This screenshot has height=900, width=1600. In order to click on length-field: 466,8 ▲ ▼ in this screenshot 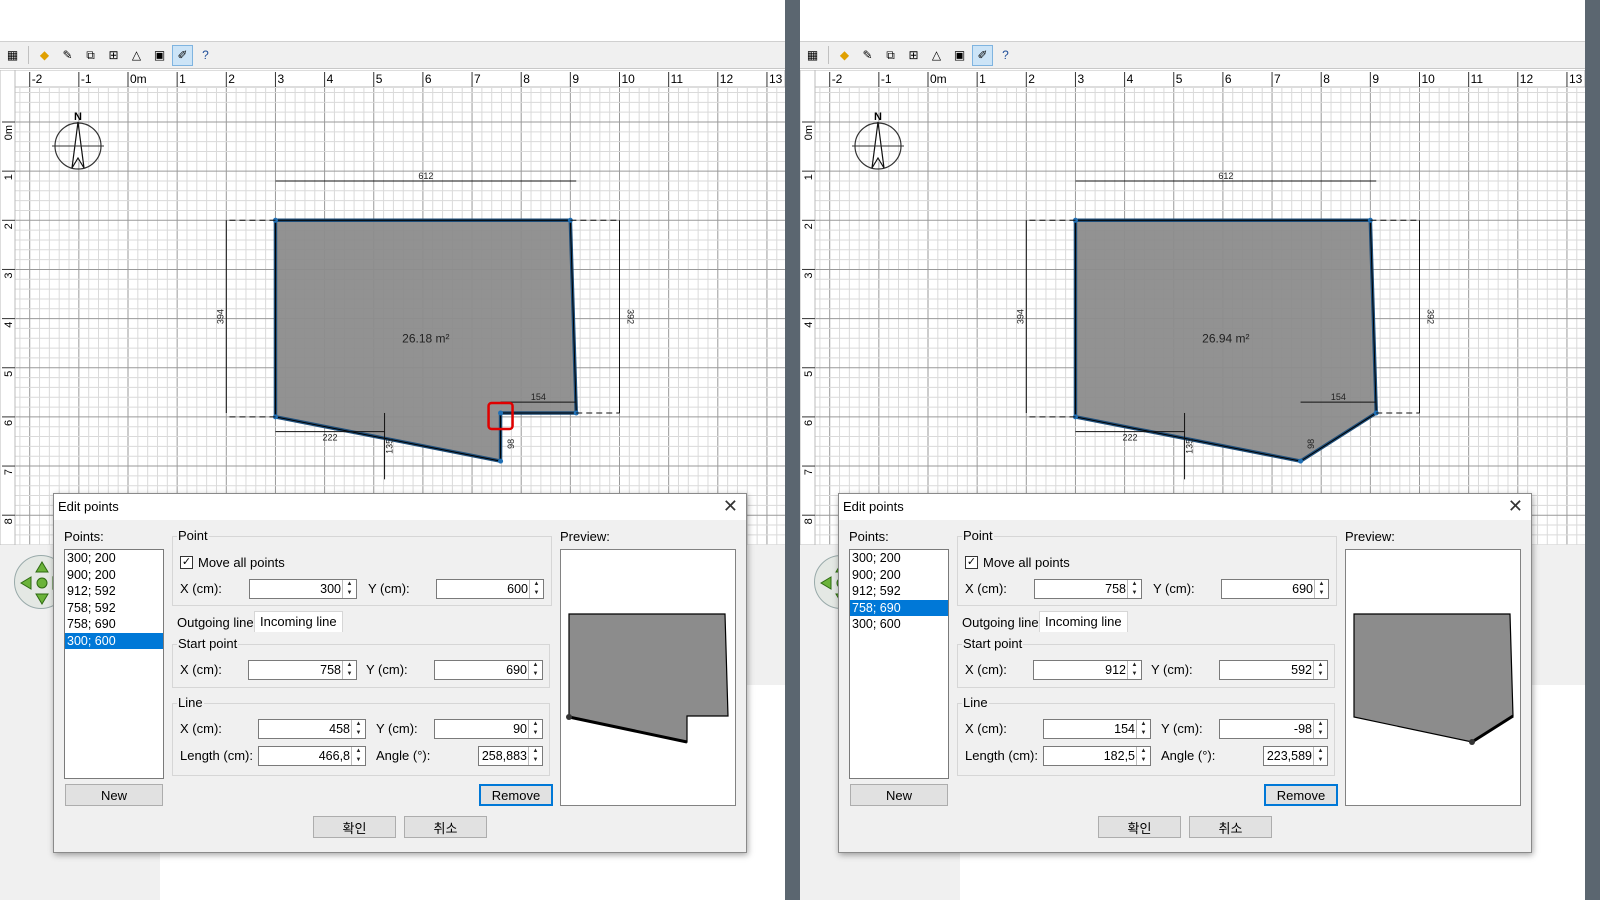, I will do `click(312, 756)`.